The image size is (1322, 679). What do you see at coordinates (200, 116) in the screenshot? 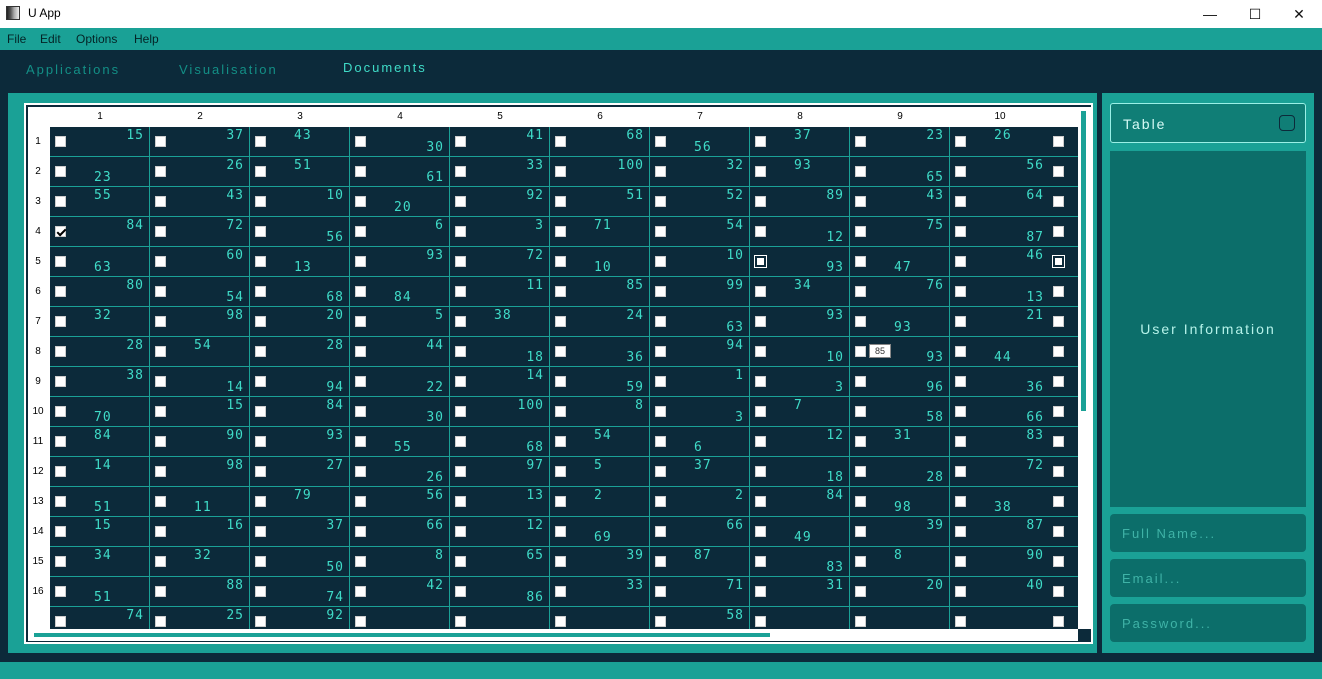
I see `column-header: 2` at bounding box center [200, 116].